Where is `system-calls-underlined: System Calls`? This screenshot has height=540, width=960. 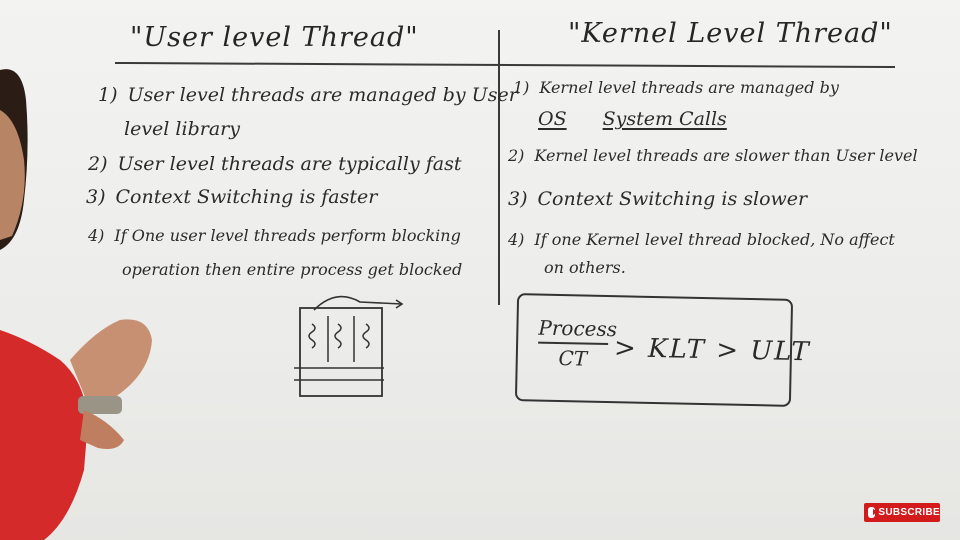
system-calls-underlined: System Calls is located at coordinates (664, 119).